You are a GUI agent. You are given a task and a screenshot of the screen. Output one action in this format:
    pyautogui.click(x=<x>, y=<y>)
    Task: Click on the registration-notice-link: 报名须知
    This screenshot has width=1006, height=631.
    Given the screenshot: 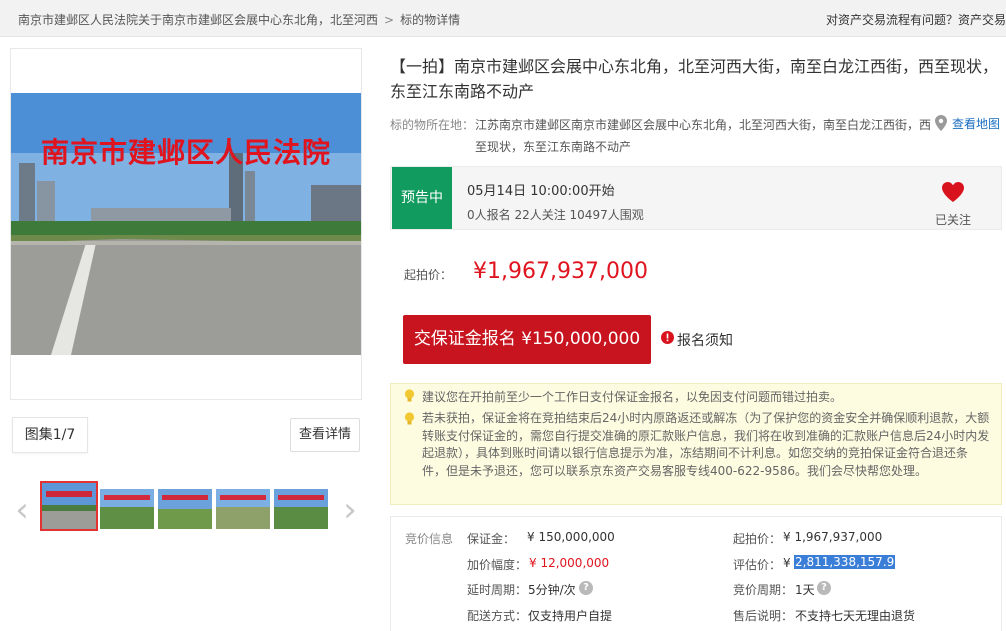 What is the action you would take?
    pyautogui.click(x=705, y=340)
    